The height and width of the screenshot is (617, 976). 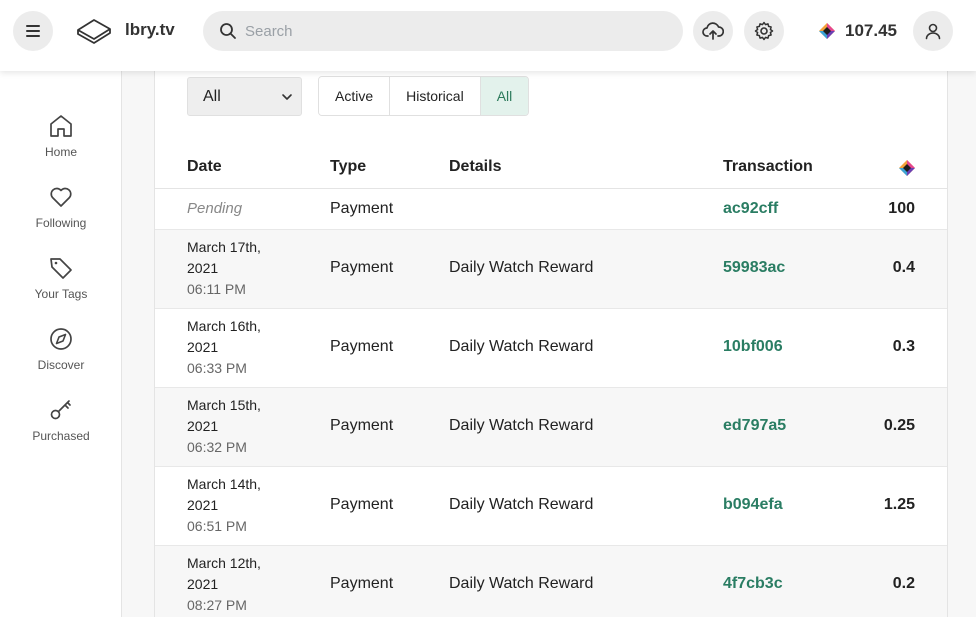 What do you see at coordinates (224, 563) in the screenshot?
I see `row-date-line: March 12th,` at bounding box center [224, 563].